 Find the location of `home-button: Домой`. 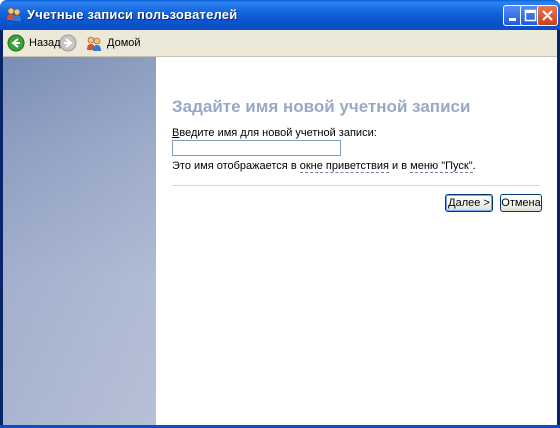

home-button: Домой is located at coordinates (113, 43).